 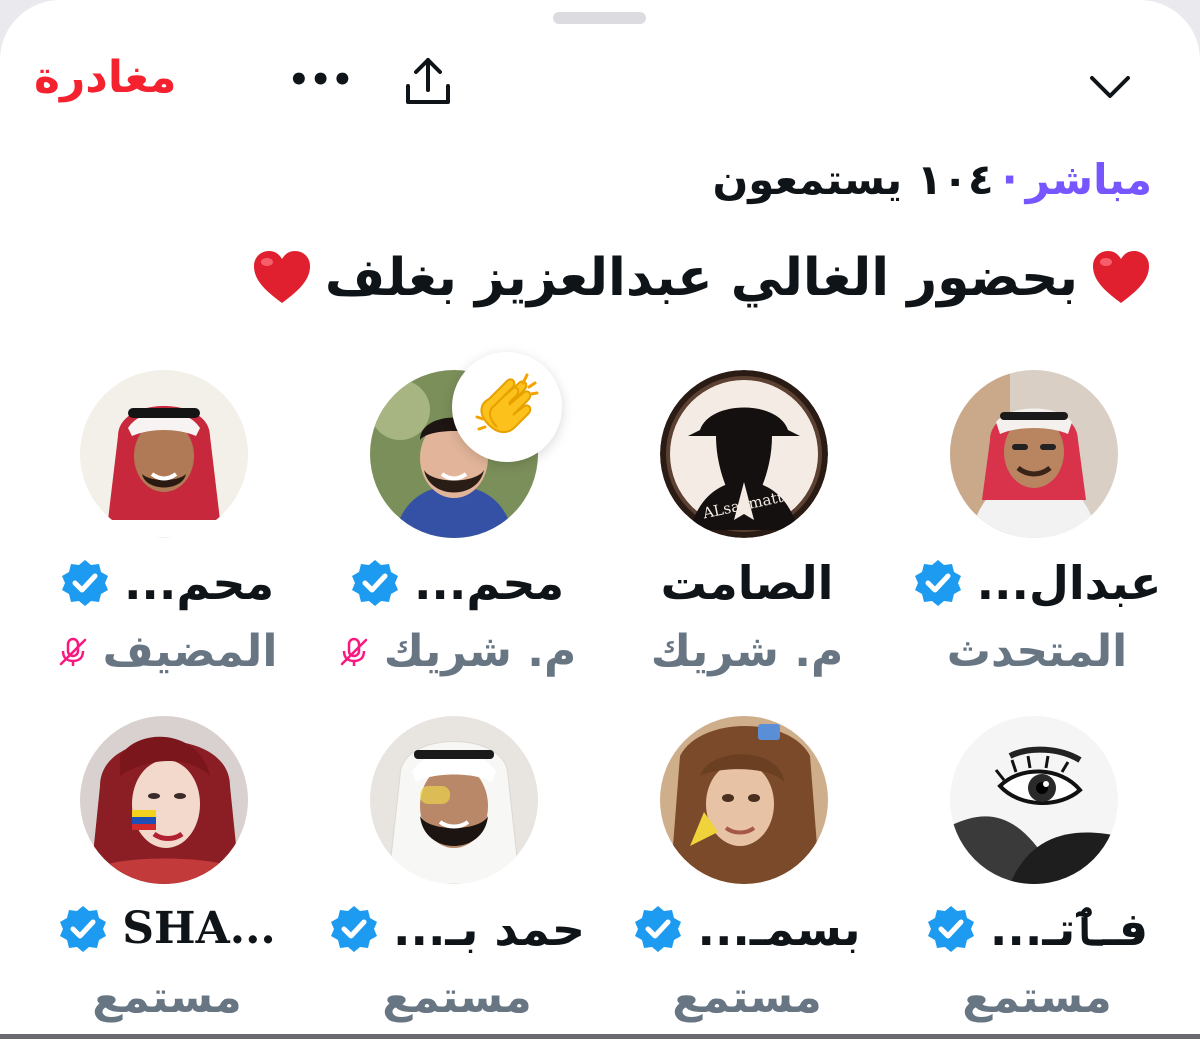 I want to click on participant-name-row: الصامت, so click(x=747, y=583).